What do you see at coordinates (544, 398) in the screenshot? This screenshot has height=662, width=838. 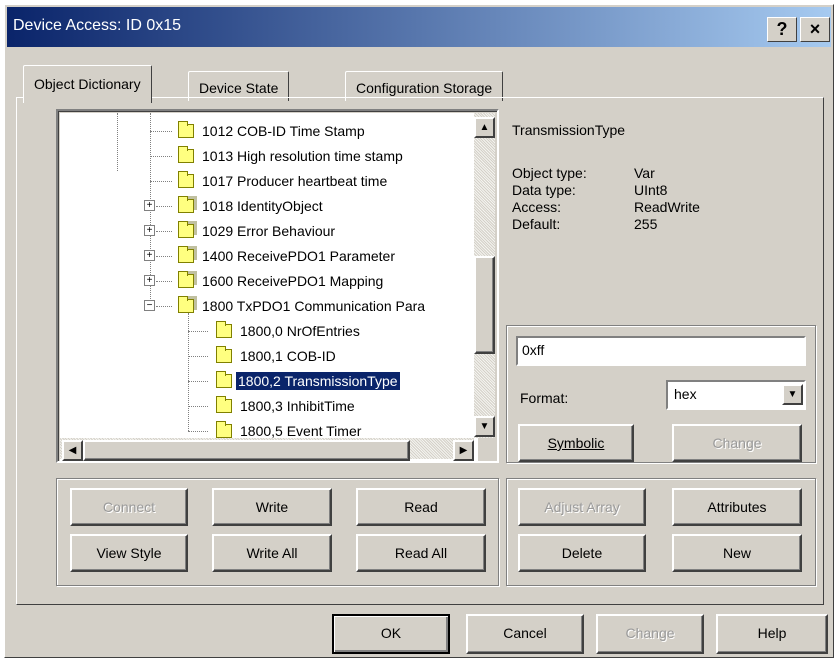 I see `format-label: Format:` at bounding box center [544, 398].